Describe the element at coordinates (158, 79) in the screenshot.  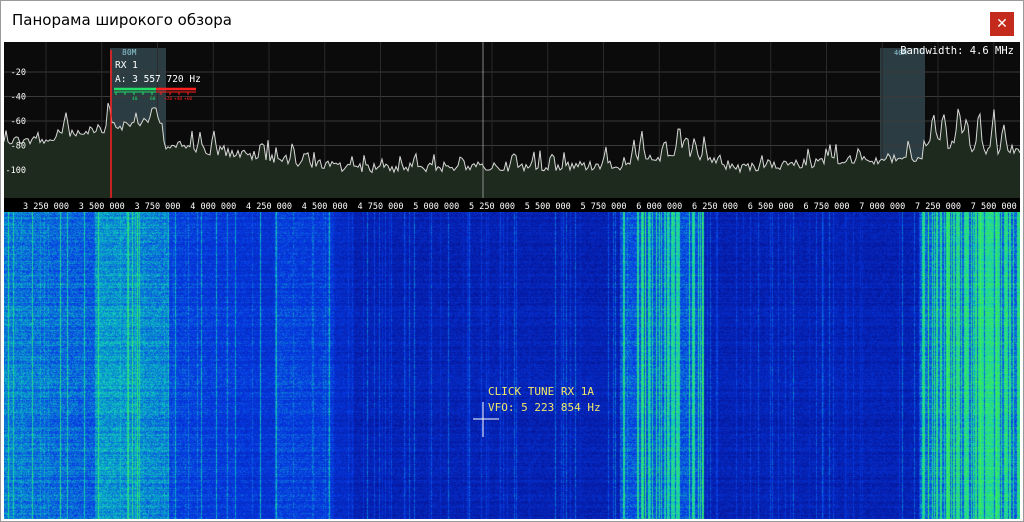
I see `rx-frequency-label: A: 3 557 720 Hz` at that location.